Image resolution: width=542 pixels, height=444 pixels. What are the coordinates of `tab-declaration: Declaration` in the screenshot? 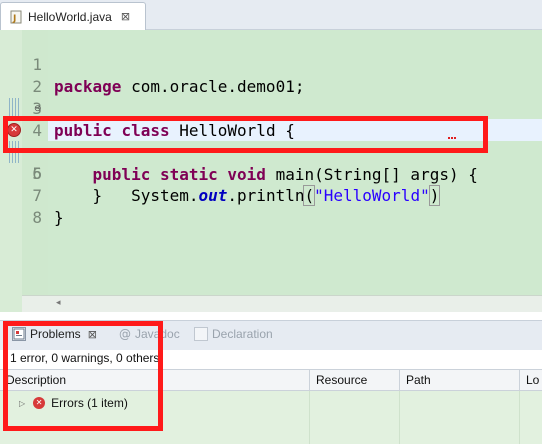 It's located at (233, 334).